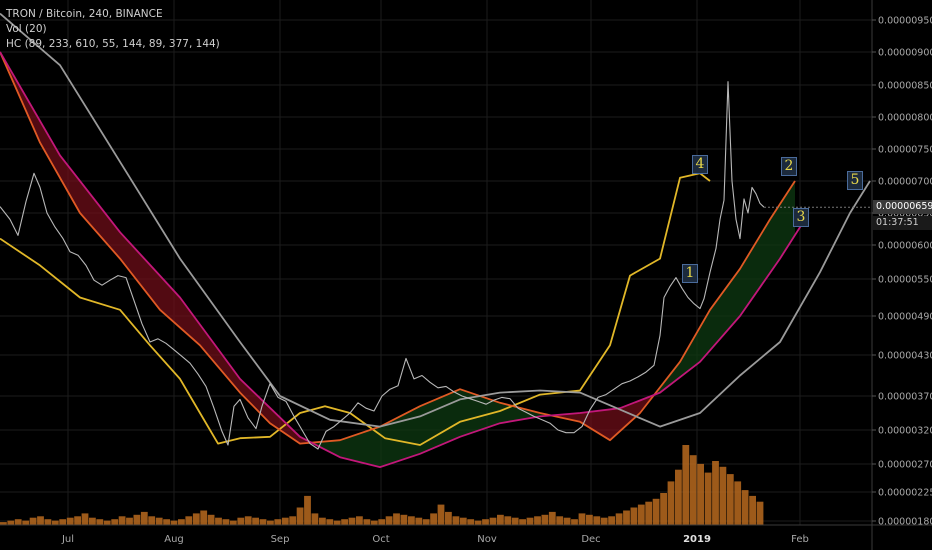 The height and width of the screenshot is (550, 932). Describe the element at coordinates (26, 29) in the screenshot. I see `legend-volume: Vol (20)` at that location.